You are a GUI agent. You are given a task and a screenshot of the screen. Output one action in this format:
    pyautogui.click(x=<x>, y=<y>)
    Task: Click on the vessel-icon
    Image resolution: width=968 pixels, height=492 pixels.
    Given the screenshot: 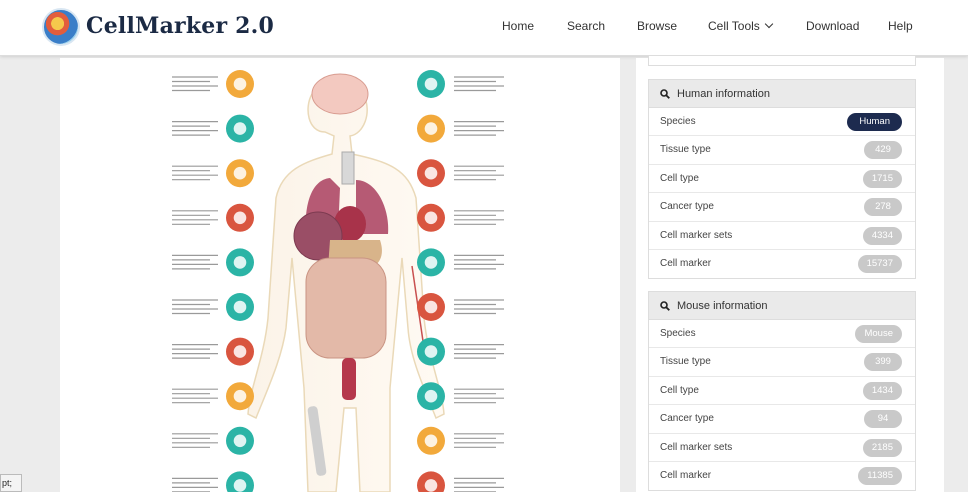 What is the action you would take?
    pyautogui.click(x=460, y=307)
    